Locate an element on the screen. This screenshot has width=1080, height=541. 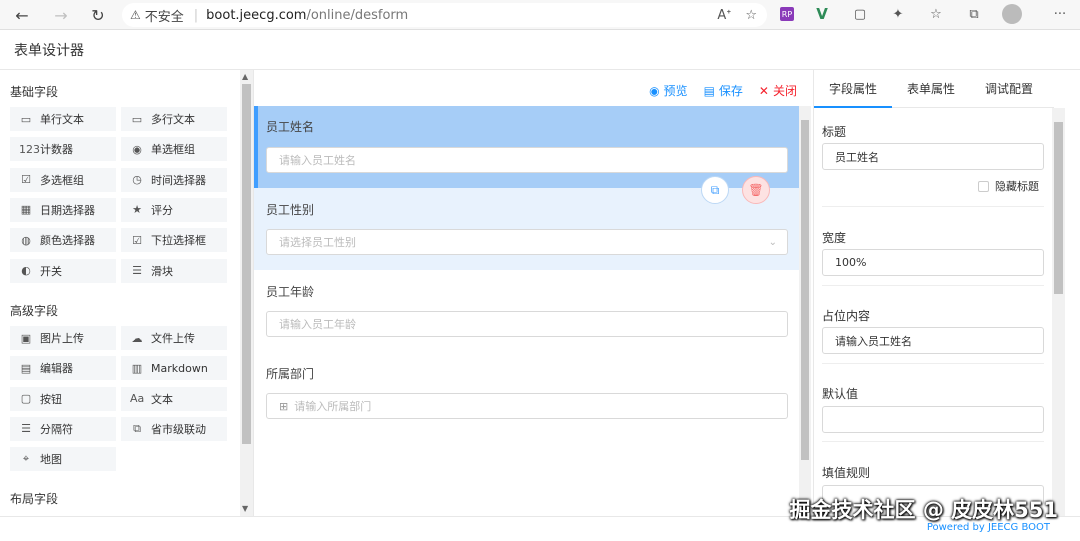
widget-label: 分隔符 is located at coordinates (56, 429).